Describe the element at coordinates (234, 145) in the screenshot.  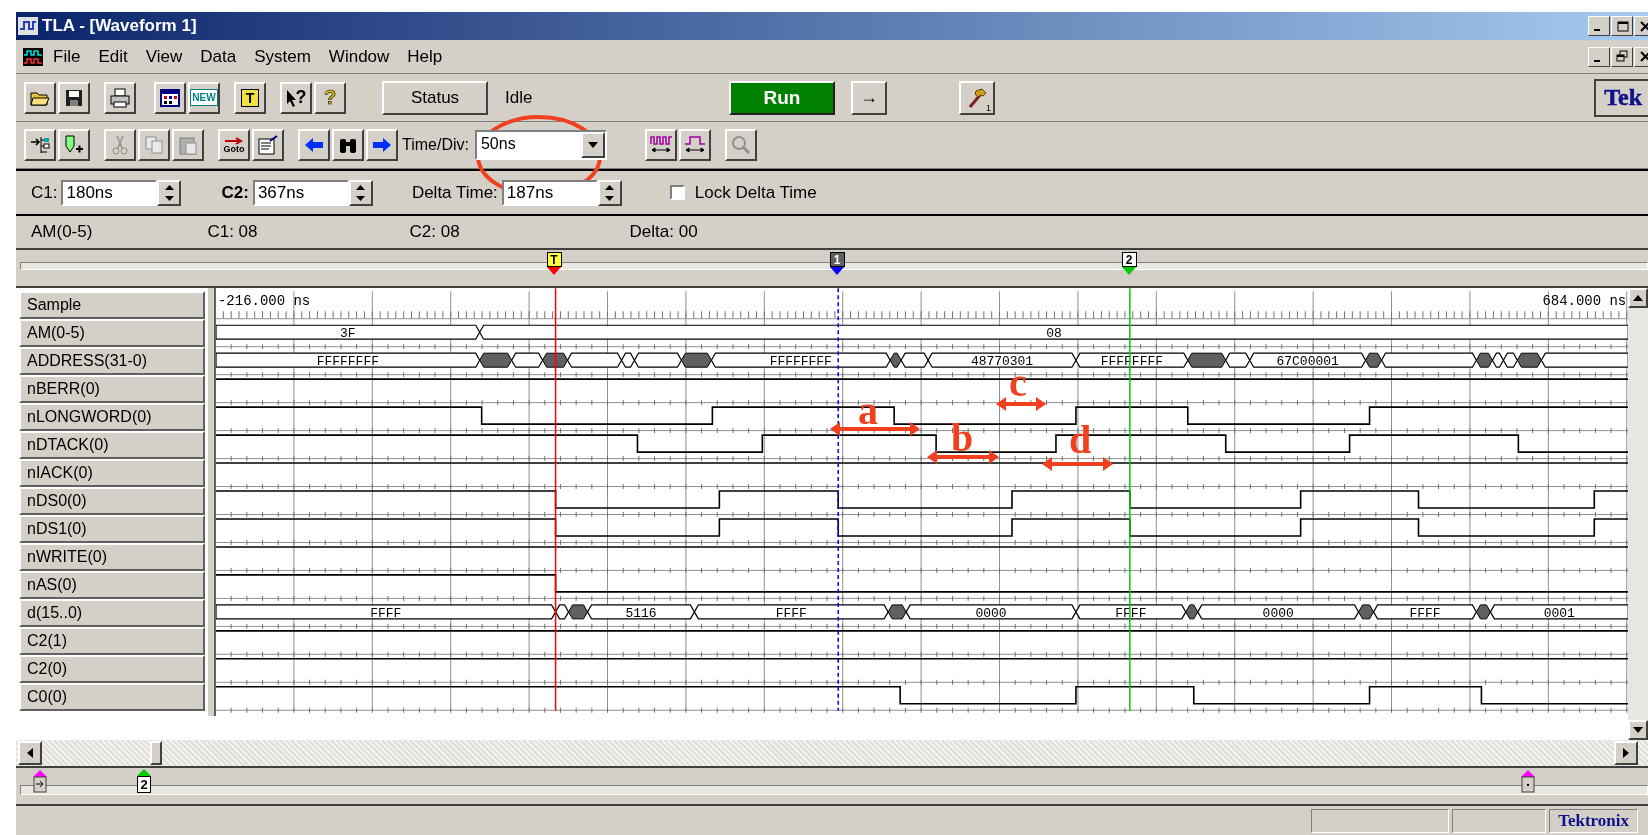
I see `goto-button: Goto` at that location.